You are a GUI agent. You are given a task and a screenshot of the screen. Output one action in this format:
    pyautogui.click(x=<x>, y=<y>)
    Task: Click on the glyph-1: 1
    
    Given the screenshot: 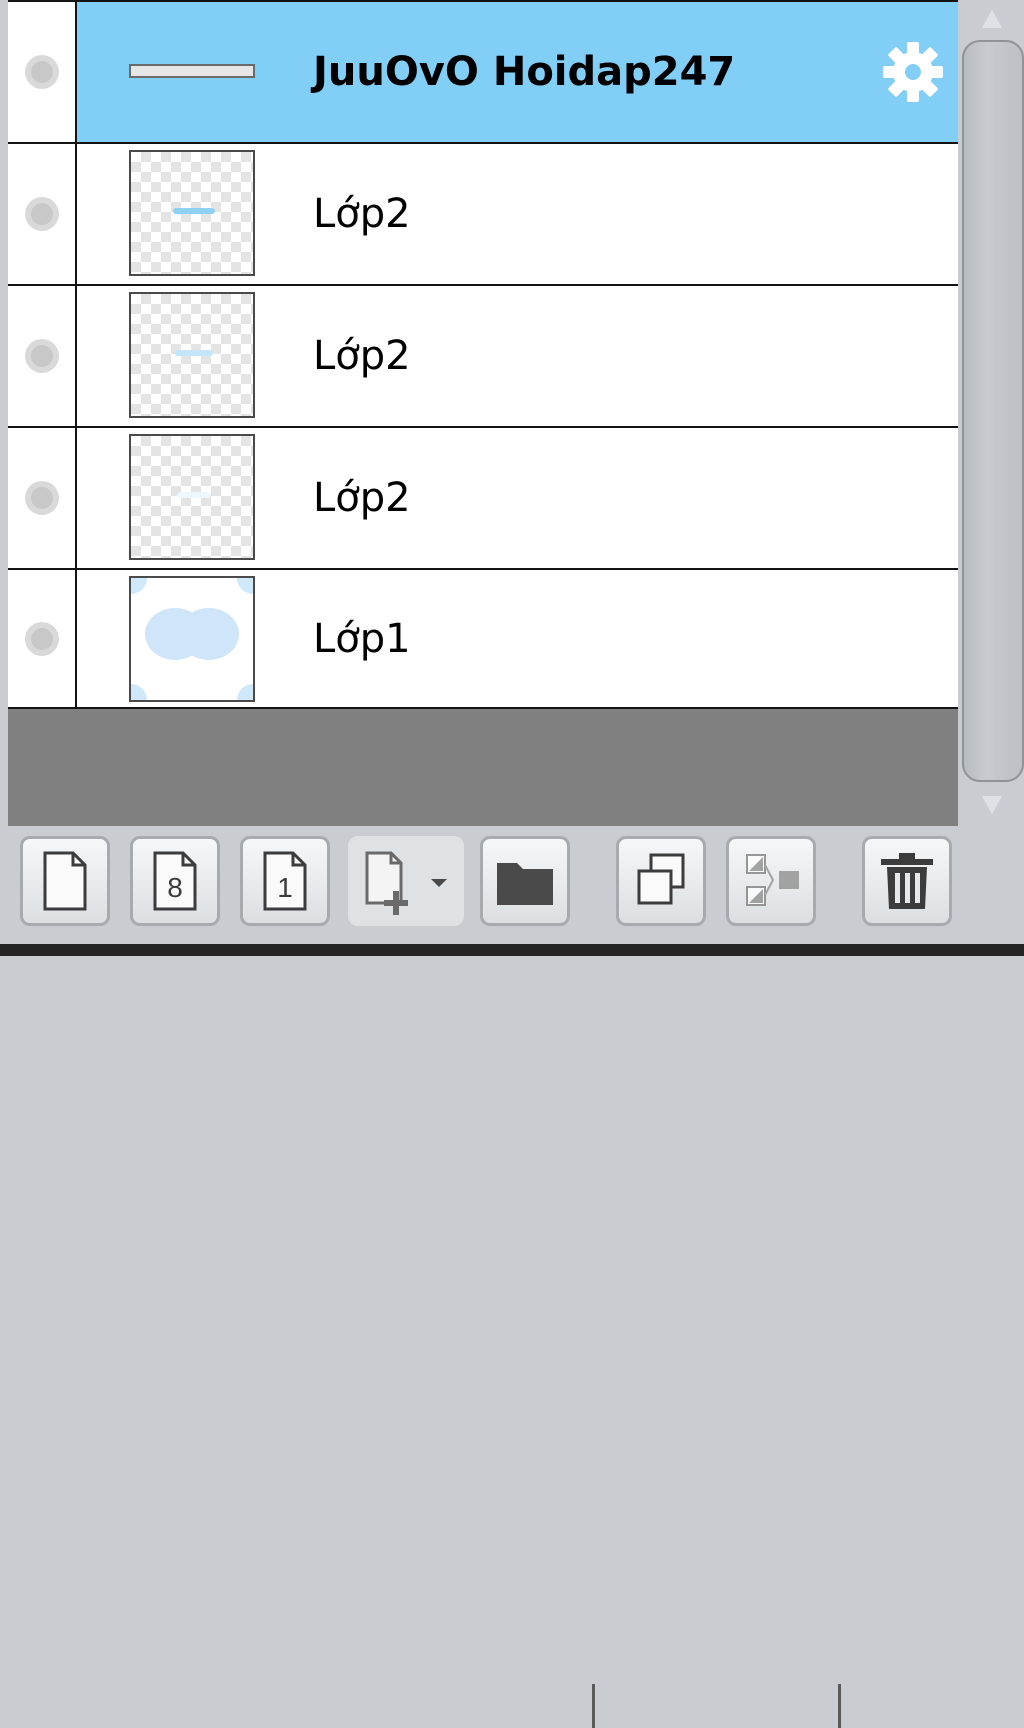 What is the action you would take?
    pyautogui.click(x=285, y=887)
    